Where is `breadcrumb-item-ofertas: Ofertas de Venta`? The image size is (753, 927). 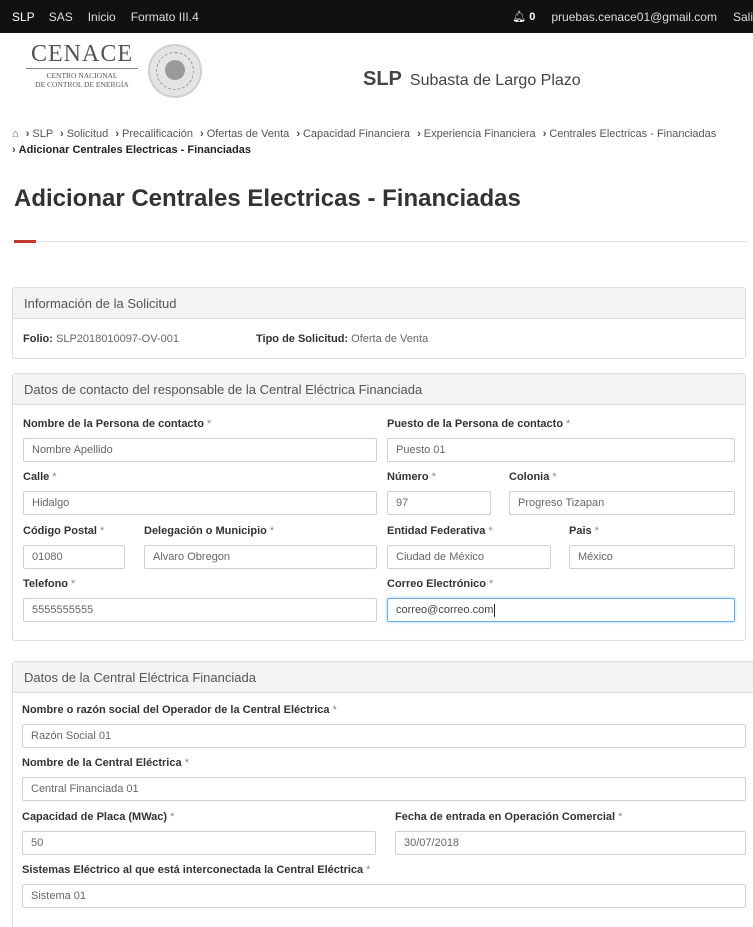 breadcrumb-item-ofertas: Ofertas de Venta is located at coordinates (248, 134).